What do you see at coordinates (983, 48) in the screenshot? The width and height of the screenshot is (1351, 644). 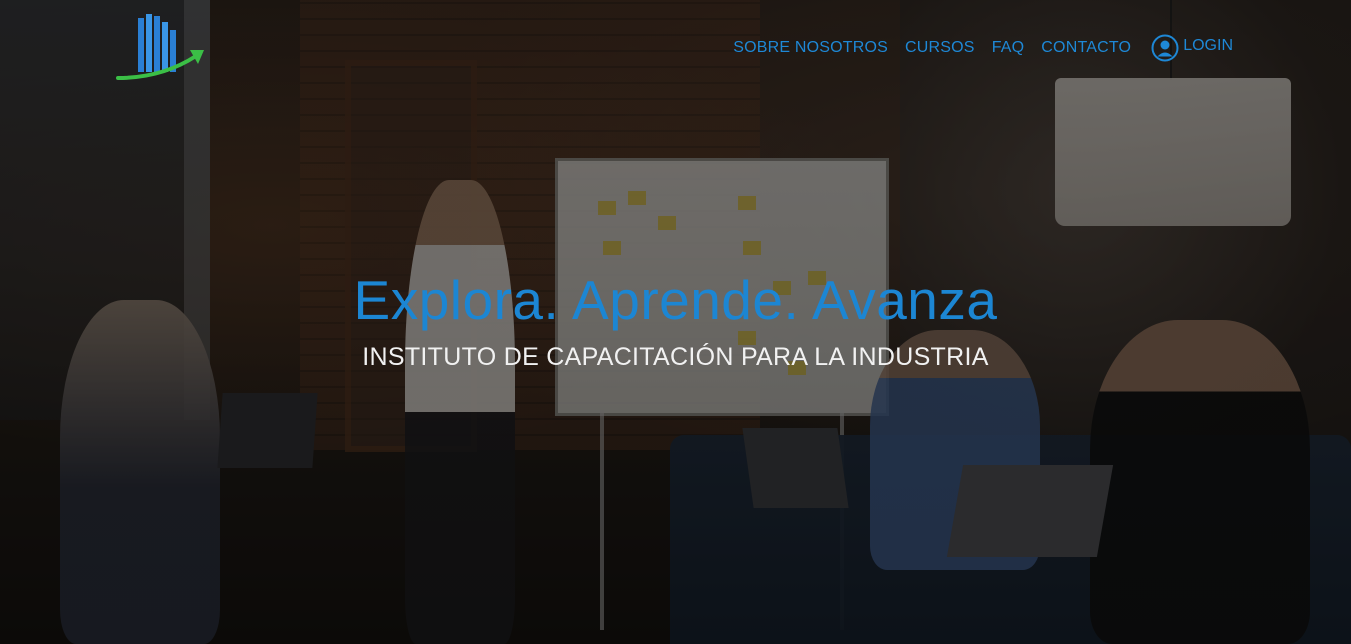 I see `main-nav: SOBRE NOSOTROS CURSOS FAQ CONTACTO LOGIN` at bounding box center [983, 48].